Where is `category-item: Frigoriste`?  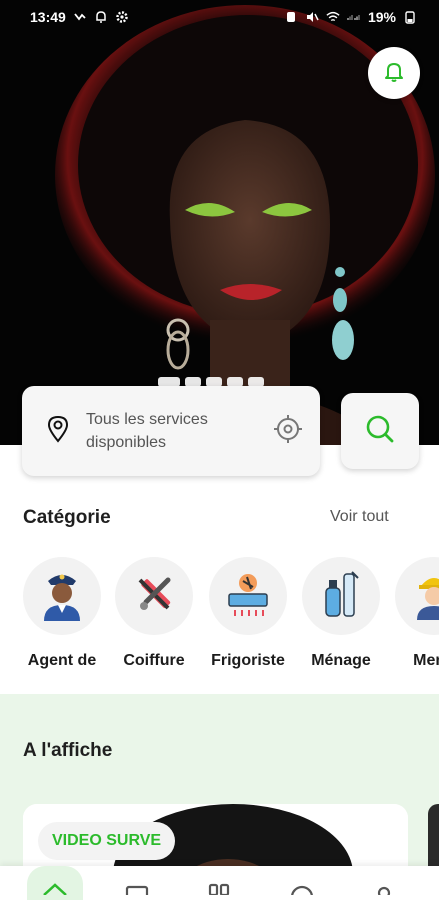
category-item: Frigoriste is located at coordinates (248, 613).